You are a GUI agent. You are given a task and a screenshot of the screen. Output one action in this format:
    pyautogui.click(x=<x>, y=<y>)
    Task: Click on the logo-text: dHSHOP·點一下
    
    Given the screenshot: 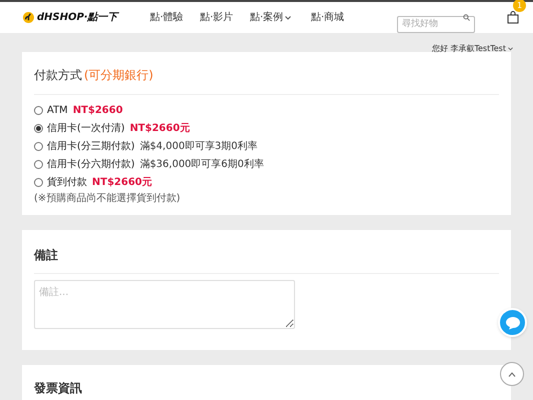 What is the action you would take?
    pyautogui.click(x=77, y=17)
    